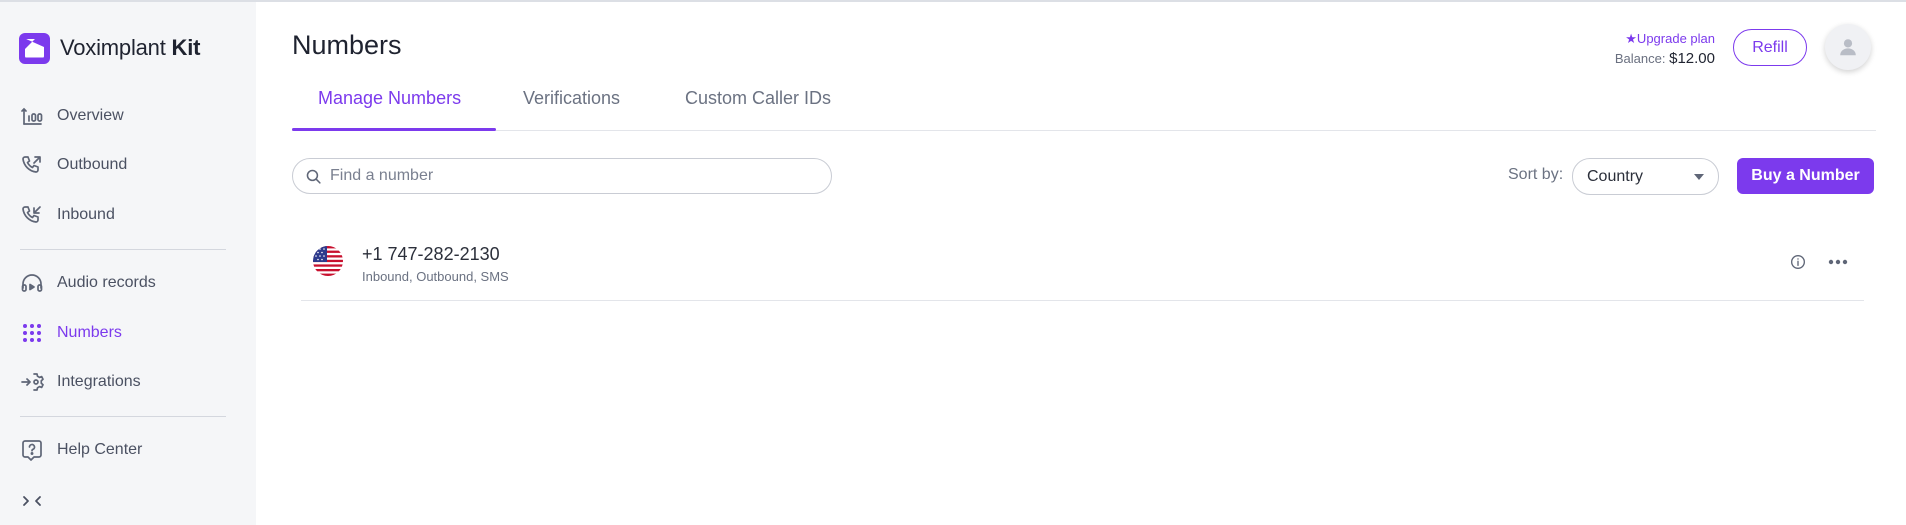 The width and height of the screenshot is (1906, 525). Describe the element at coordinates (1640, 58) in the screenshot. I see `balance-label: Balance:` at that location.